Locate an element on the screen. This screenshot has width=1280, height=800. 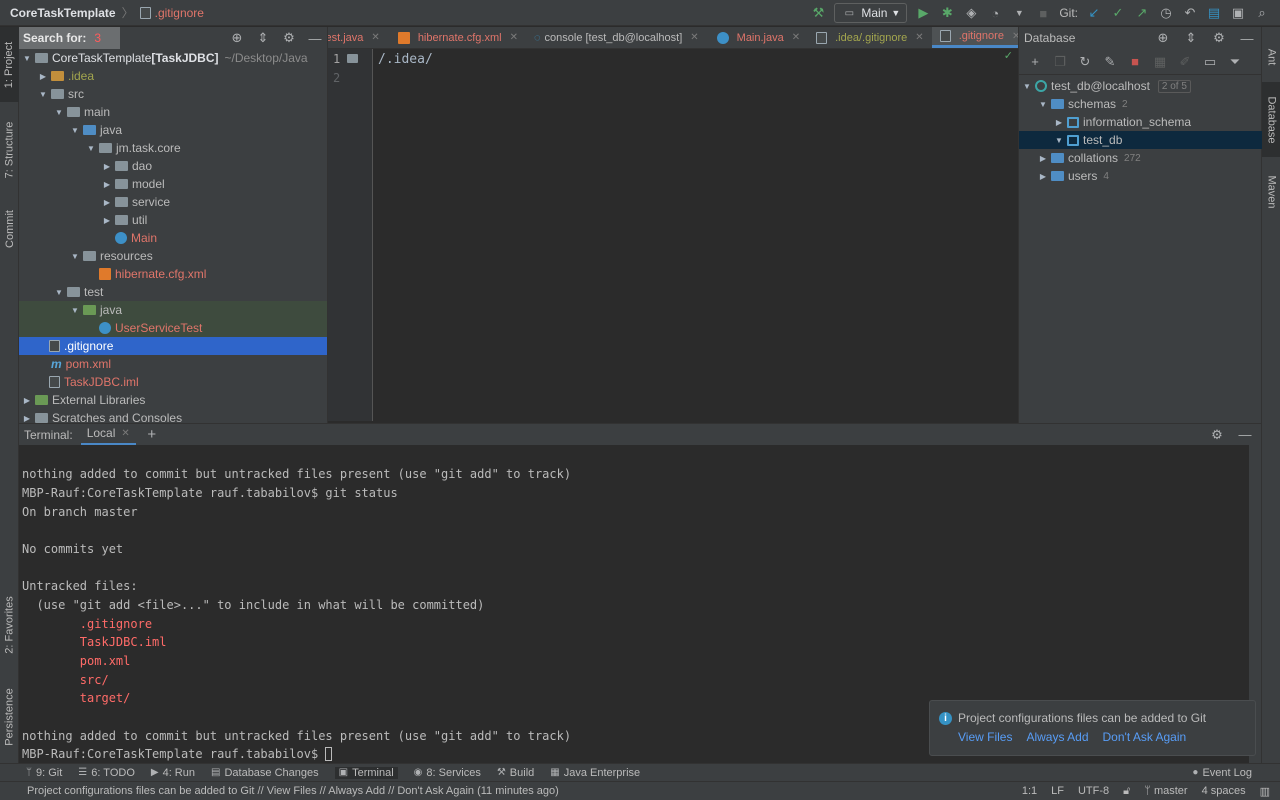
console-icon: ▭ is located at coordinates (1210, 62).